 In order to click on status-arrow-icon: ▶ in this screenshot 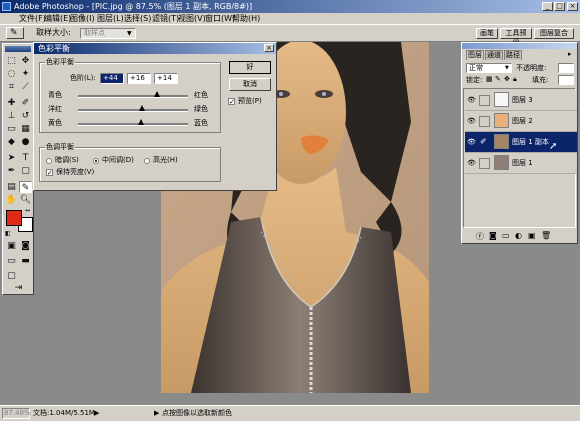, I will do `click(96, 413)`.